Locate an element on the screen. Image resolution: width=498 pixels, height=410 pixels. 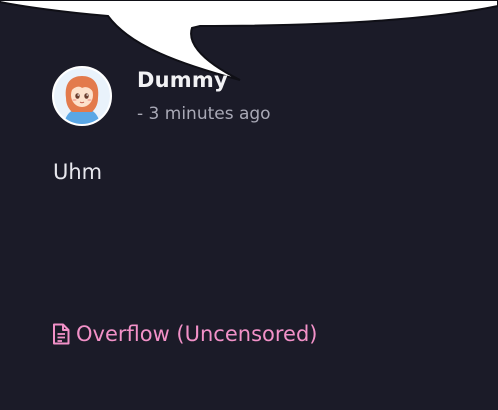
post-username: Dummy is located at coordinates (182, 80).